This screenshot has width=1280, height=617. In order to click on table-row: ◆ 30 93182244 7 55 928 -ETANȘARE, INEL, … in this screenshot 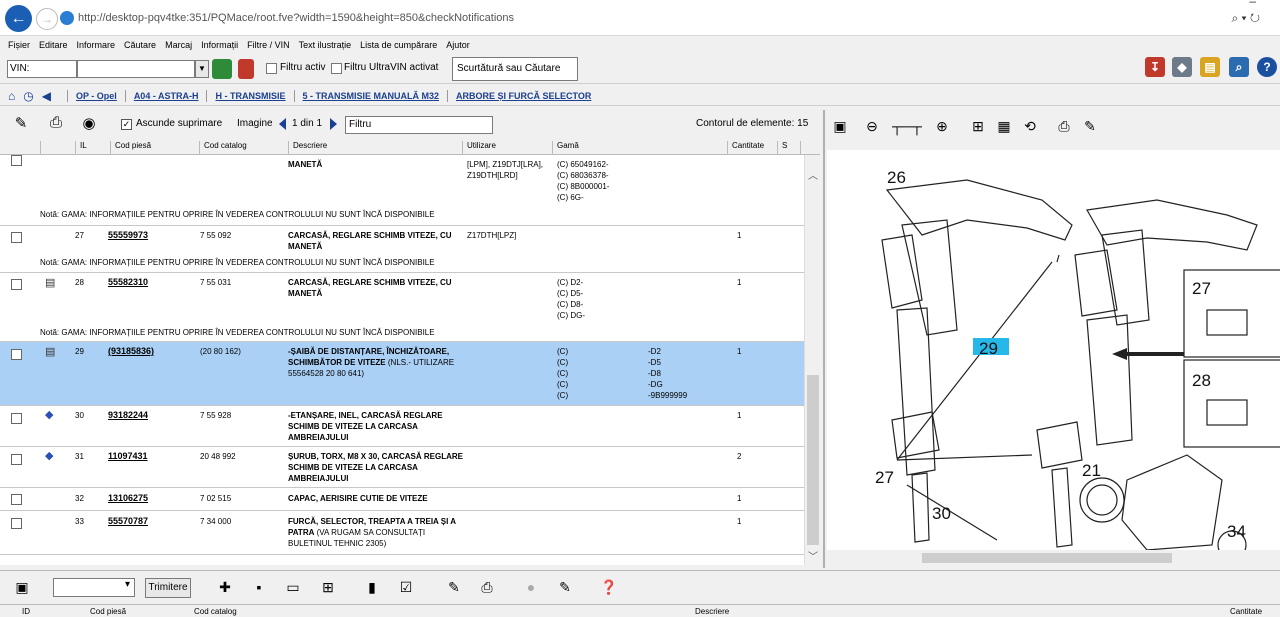, I will do `click(402, 426)`.